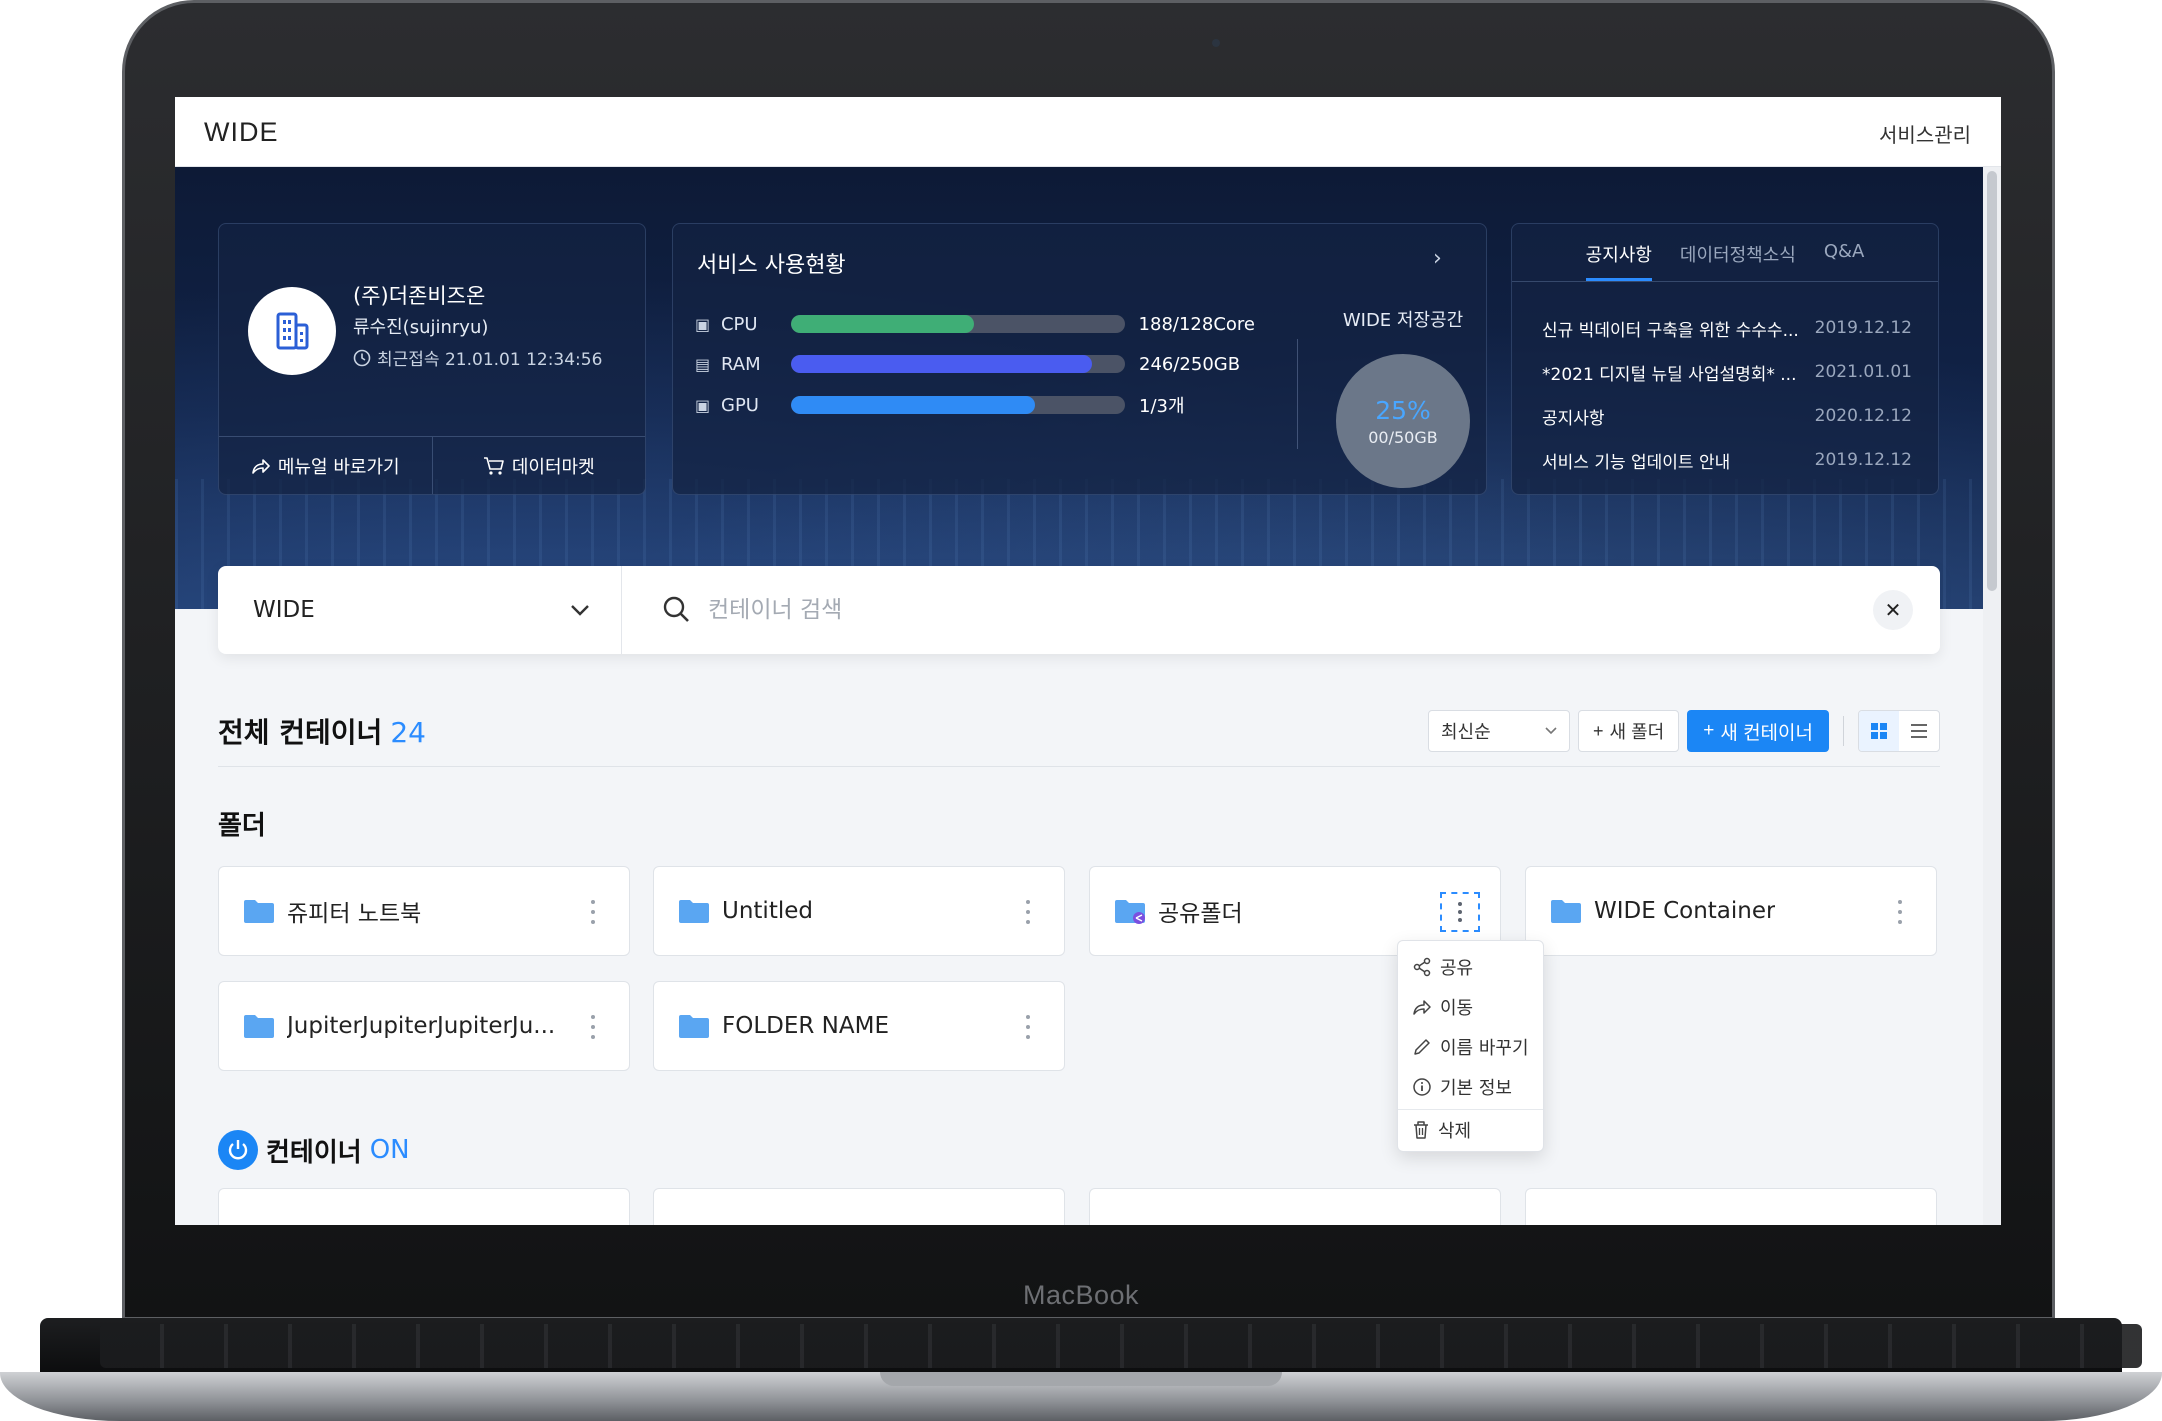  Describe the element at coordinates (1731, 911) in the screenshot. I see `folder-card: WIDE Container` at that location.